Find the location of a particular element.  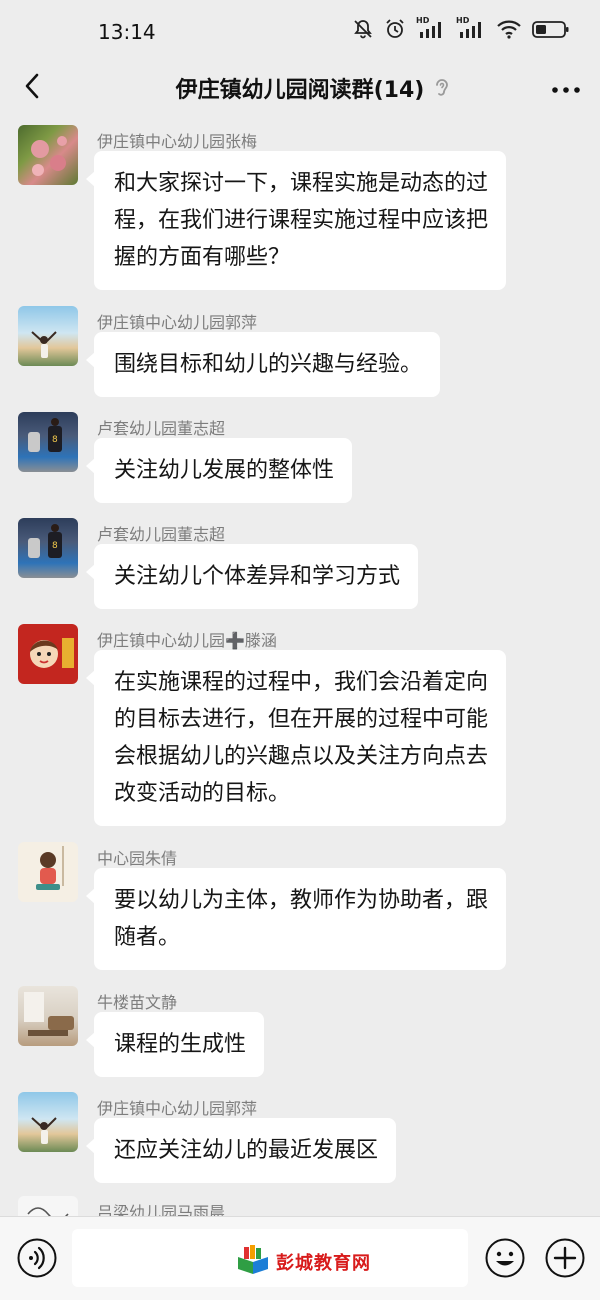

alarm-icon is located at coordinates (395, 29).